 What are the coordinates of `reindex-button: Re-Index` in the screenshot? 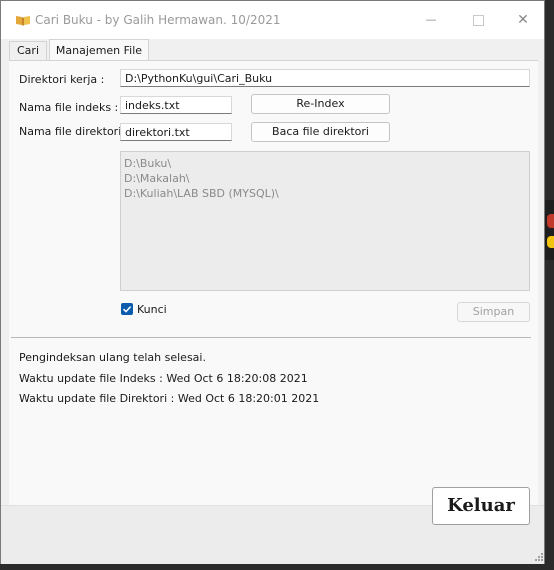 It's located at (320, 104).